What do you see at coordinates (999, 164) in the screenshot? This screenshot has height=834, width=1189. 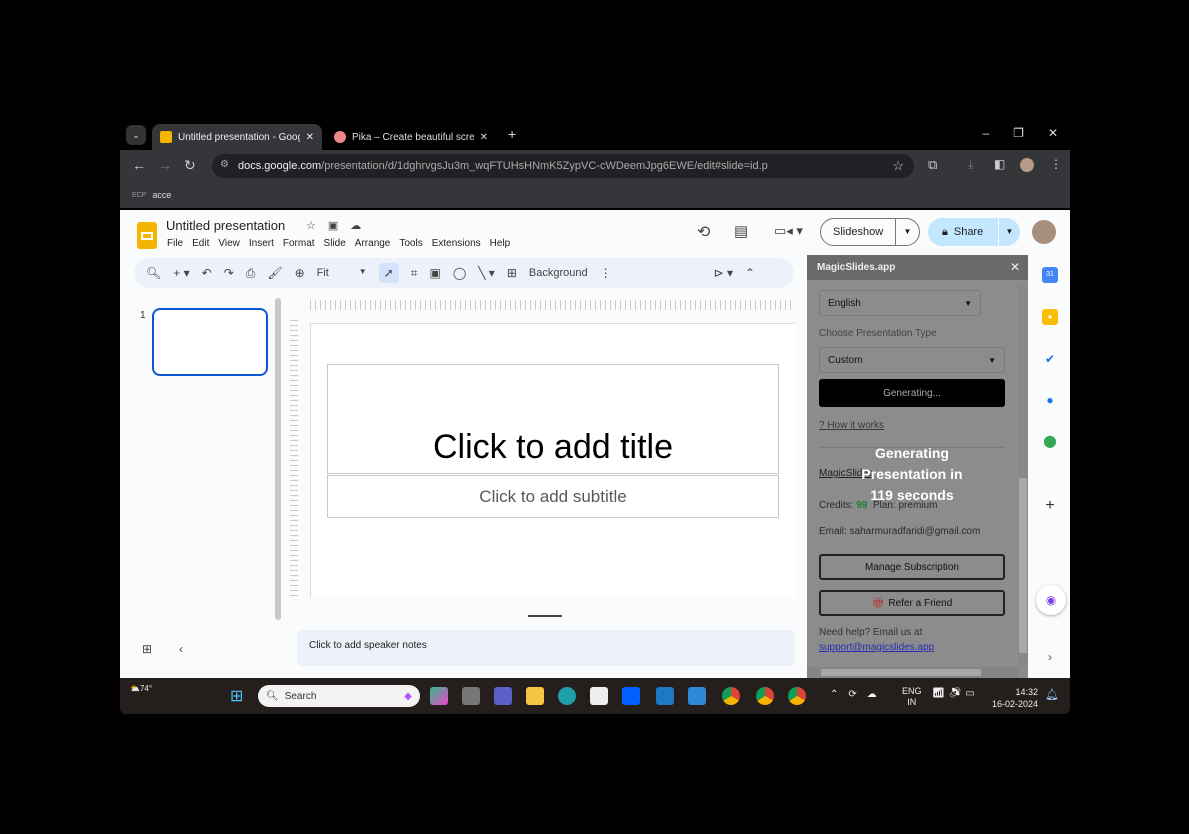 I see `side-panel-icon: ◧` at bounding box center [999, 164].